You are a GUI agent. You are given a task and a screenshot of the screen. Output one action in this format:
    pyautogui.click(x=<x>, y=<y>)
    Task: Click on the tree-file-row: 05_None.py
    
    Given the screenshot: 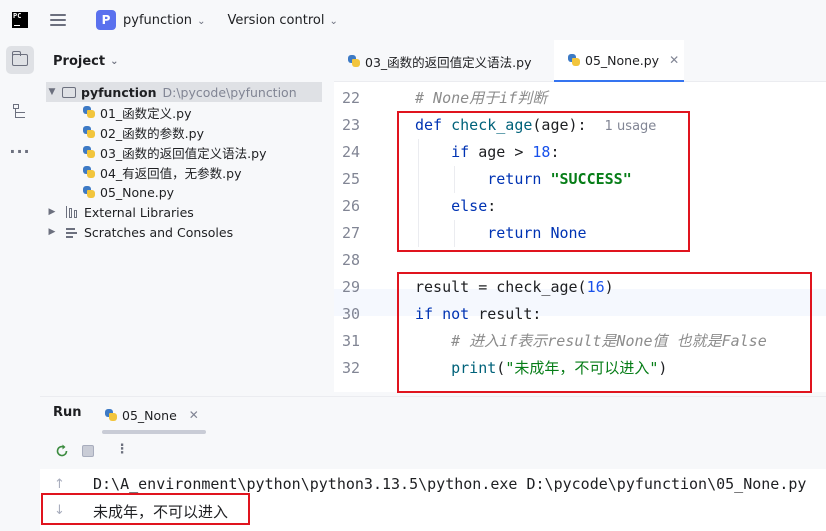 What is the action you would take?
    pyautogui.click(x=128, y=192)
    